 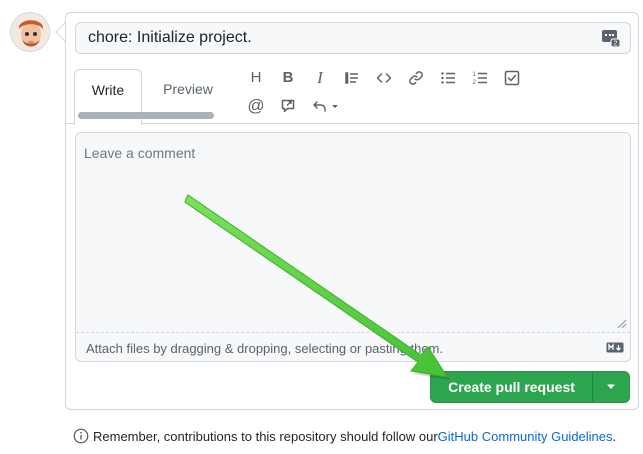 What do you see at coordinates (384, 78) in the screenshot?
I see `code-icon` at bounding box center [384, 78].